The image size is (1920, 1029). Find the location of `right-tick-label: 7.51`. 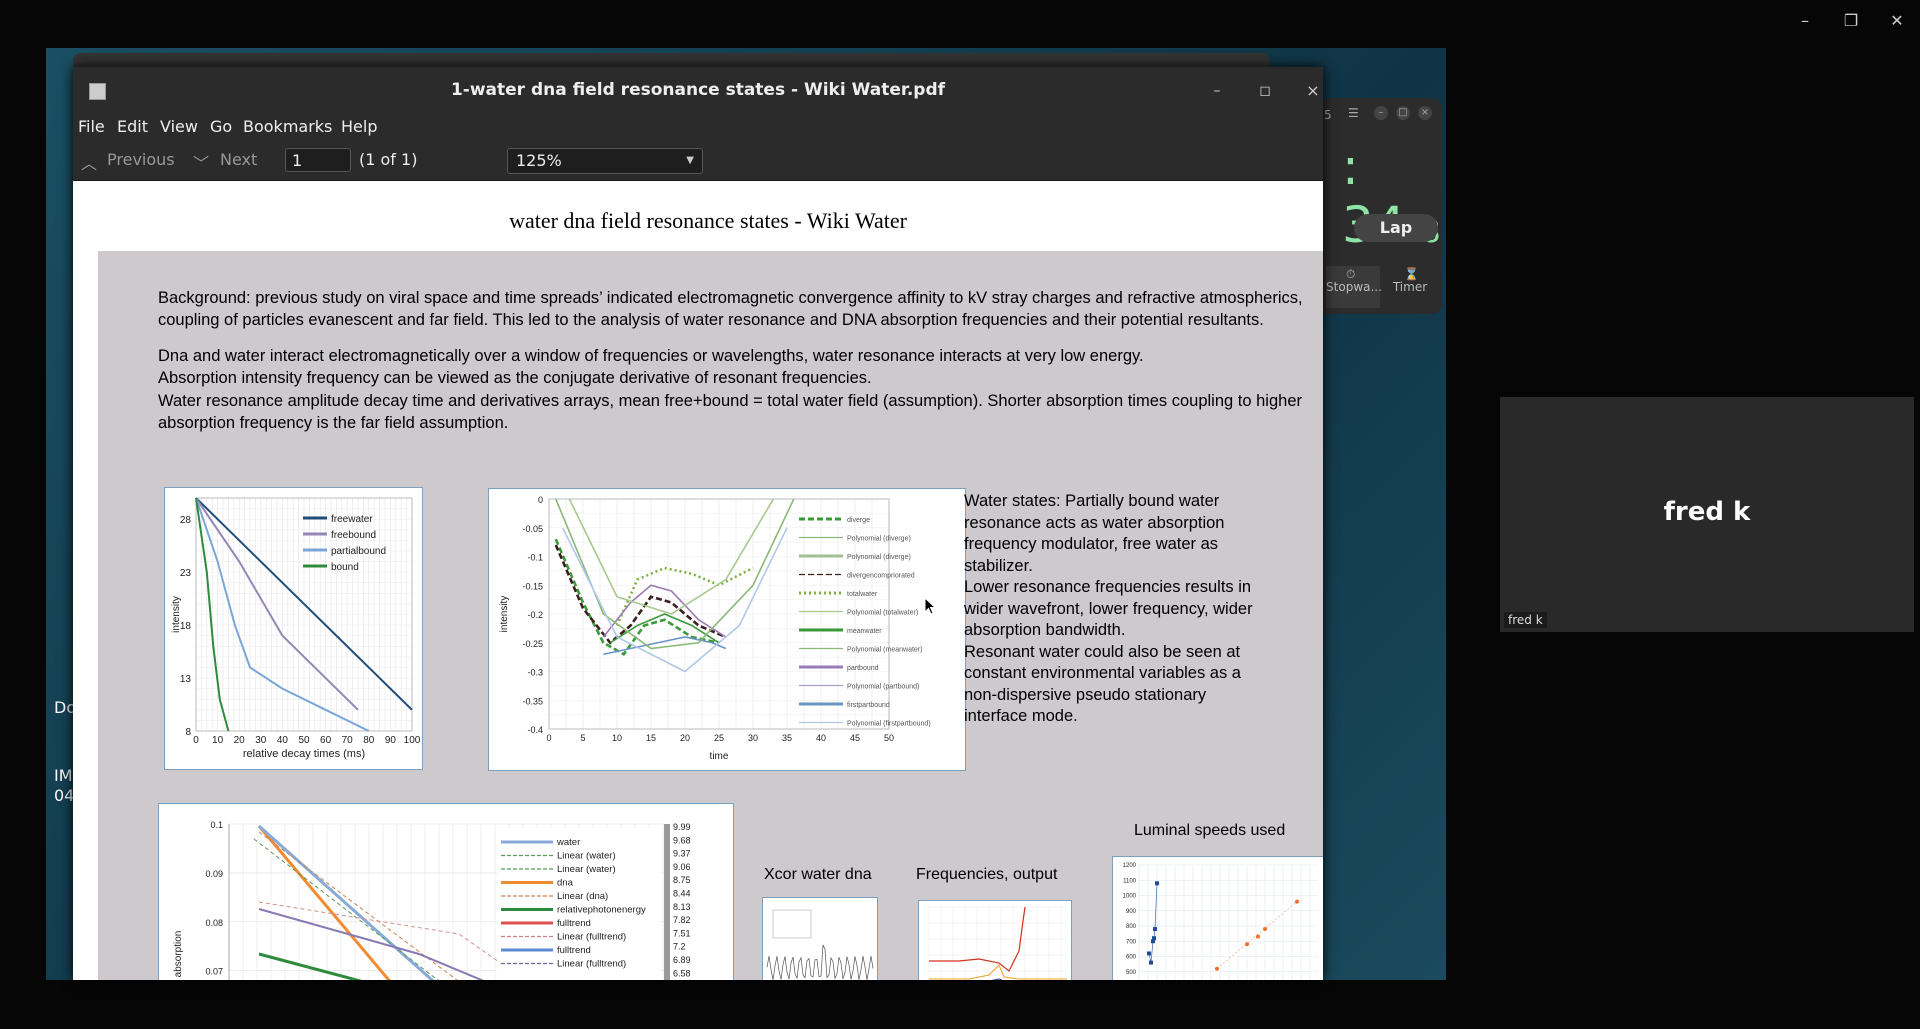

right-tick-label: 7.51 is located at coordinates (682, 933).